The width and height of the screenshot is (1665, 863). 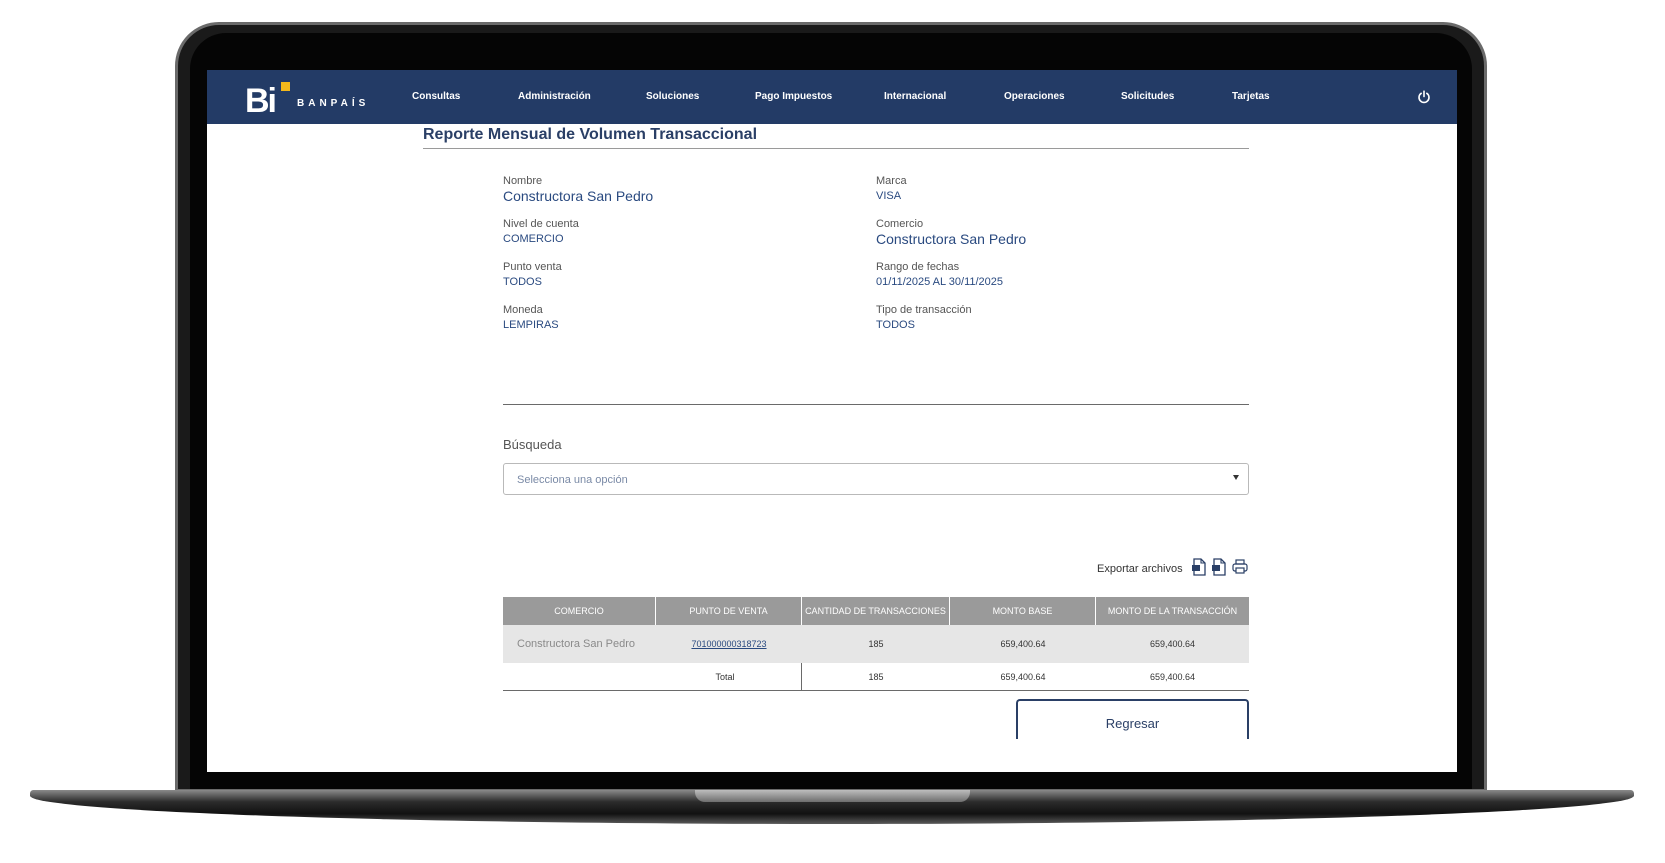 What do you see at coordinates (572, 480) in the screenshot?
I see `select-placeholder: Selecciona una opción` at bounding box center [572, 480].